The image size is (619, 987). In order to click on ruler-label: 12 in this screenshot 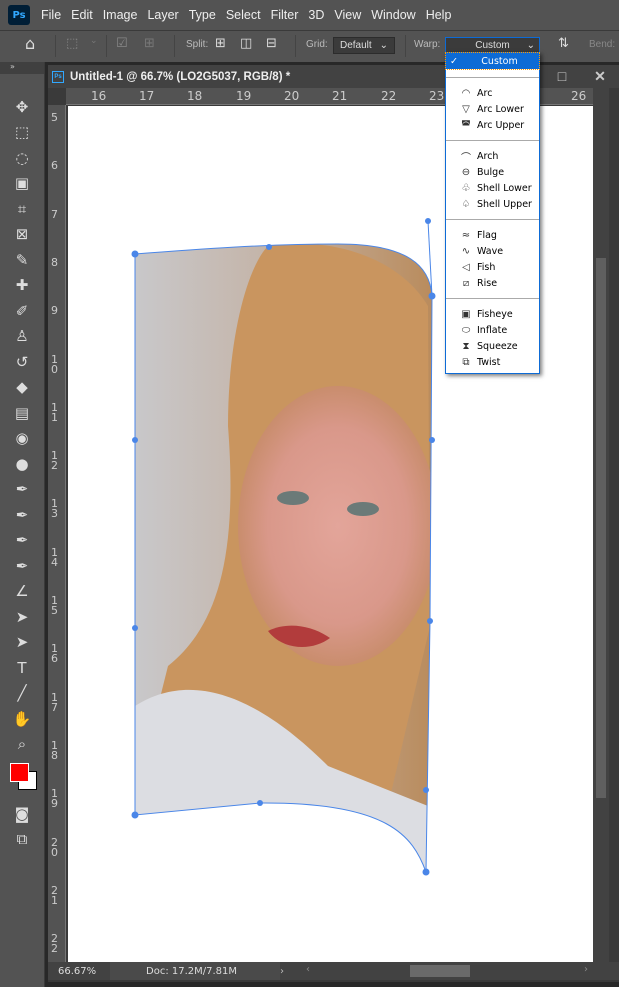, I will do `click(54, 461)`.